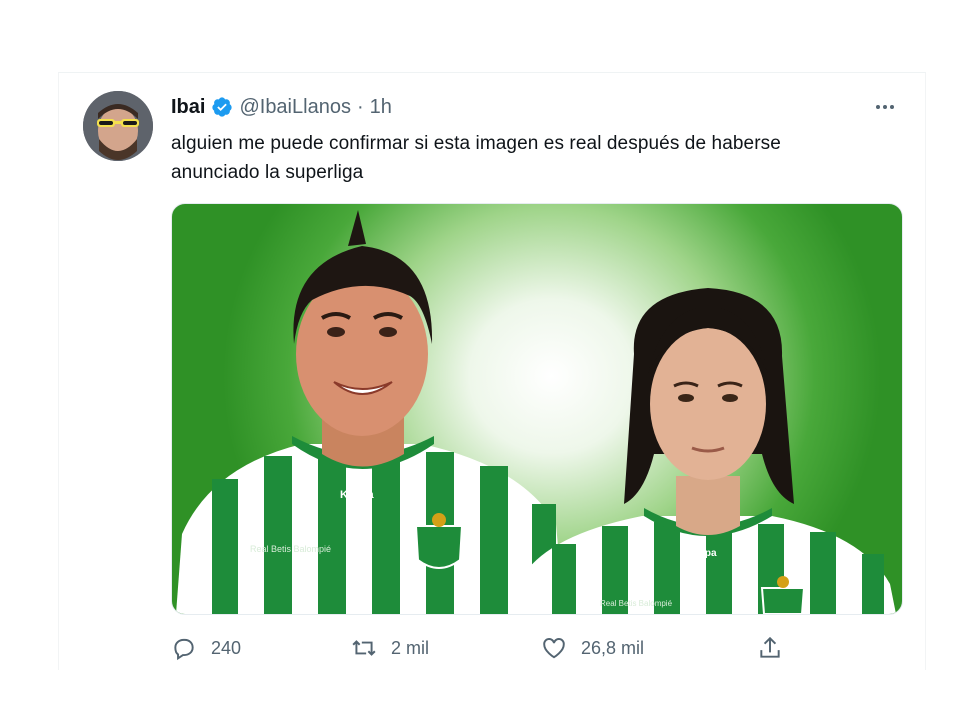 This screenshot has height=720, width=960. Describe the element at coordinates (885, 107) in the screenshot. I see `more-options-icon` at that location.